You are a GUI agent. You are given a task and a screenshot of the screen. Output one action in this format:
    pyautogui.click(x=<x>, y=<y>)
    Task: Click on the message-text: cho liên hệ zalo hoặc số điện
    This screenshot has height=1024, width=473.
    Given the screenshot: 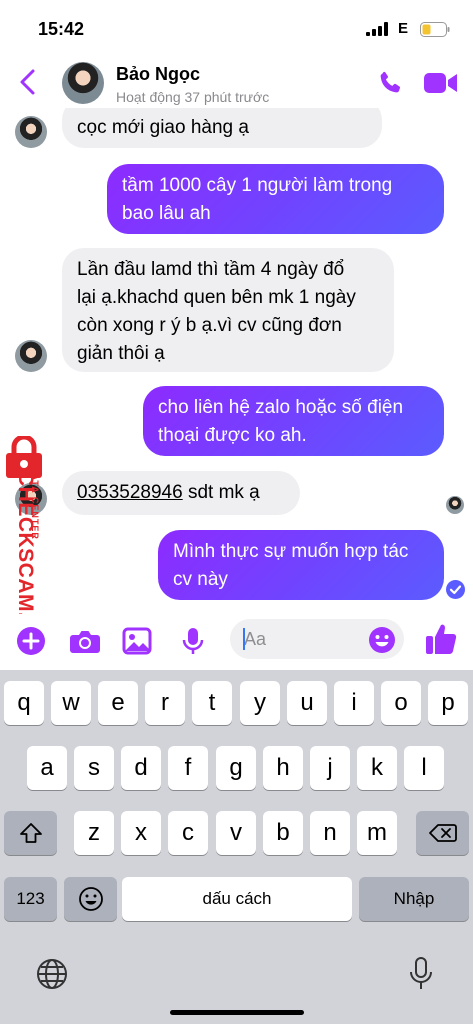 What is the action you would take?
    pyautogui.click(x=281, y=407)
    